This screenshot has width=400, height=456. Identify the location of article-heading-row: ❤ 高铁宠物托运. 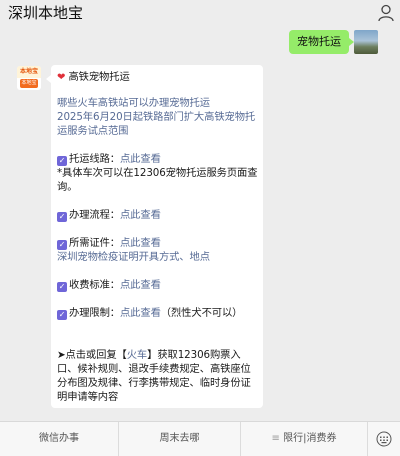
(93, 77).